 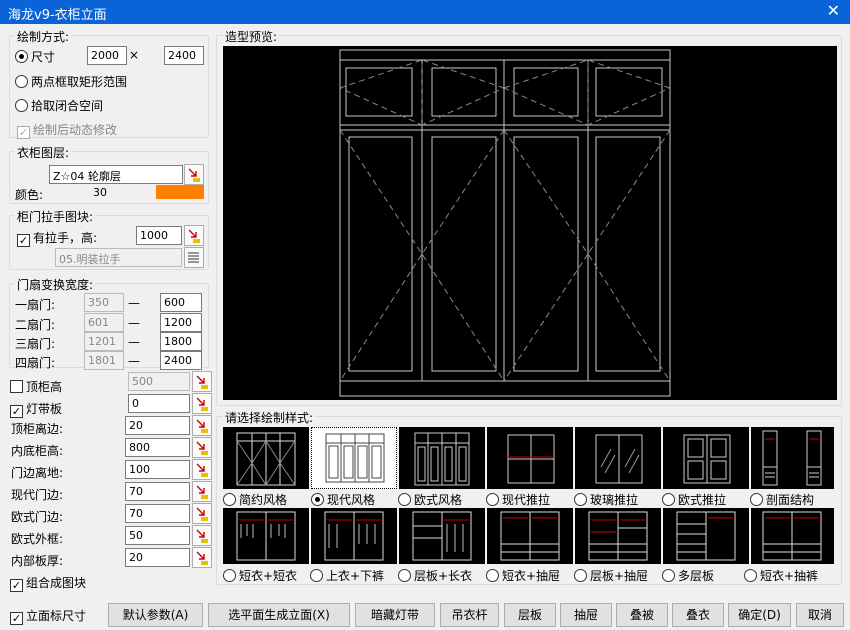 I want to click on style-option: 短衣+抽裤, so click(x=781, y=575).